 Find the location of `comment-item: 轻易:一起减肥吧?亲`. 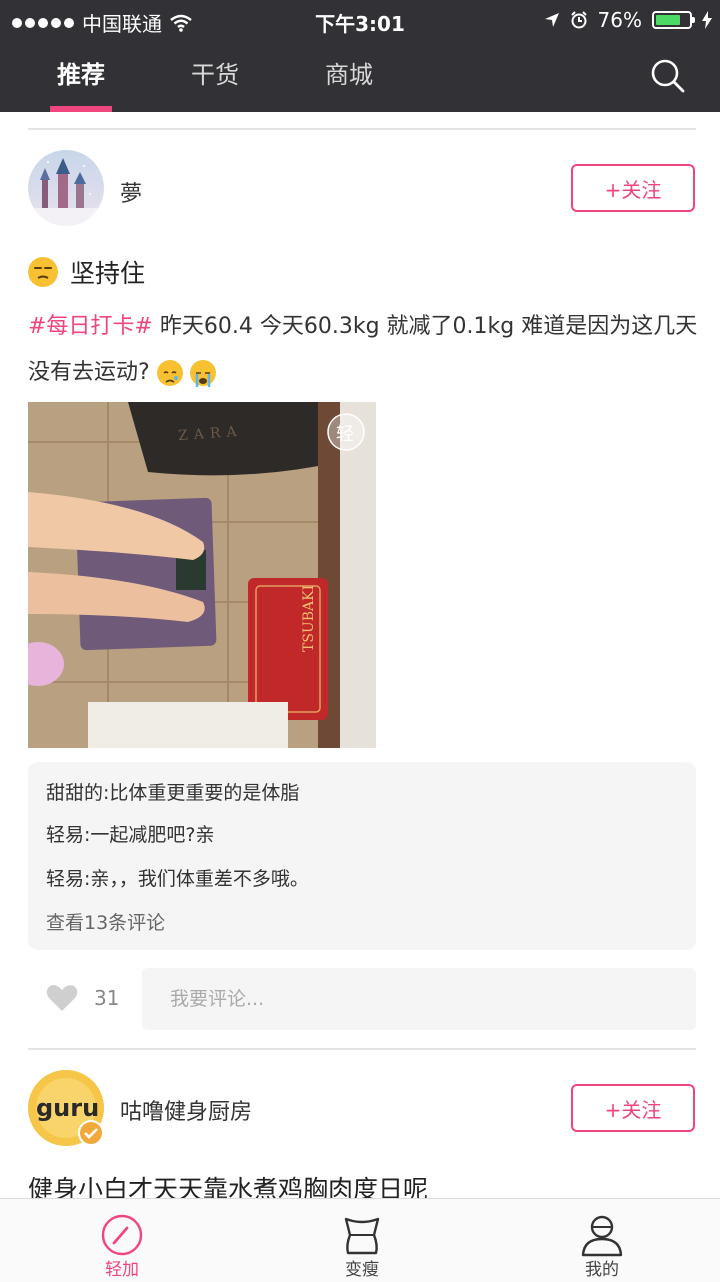

comment-item: 轻易:一起减肥吧?亲 is located at coordinates (130, 833).